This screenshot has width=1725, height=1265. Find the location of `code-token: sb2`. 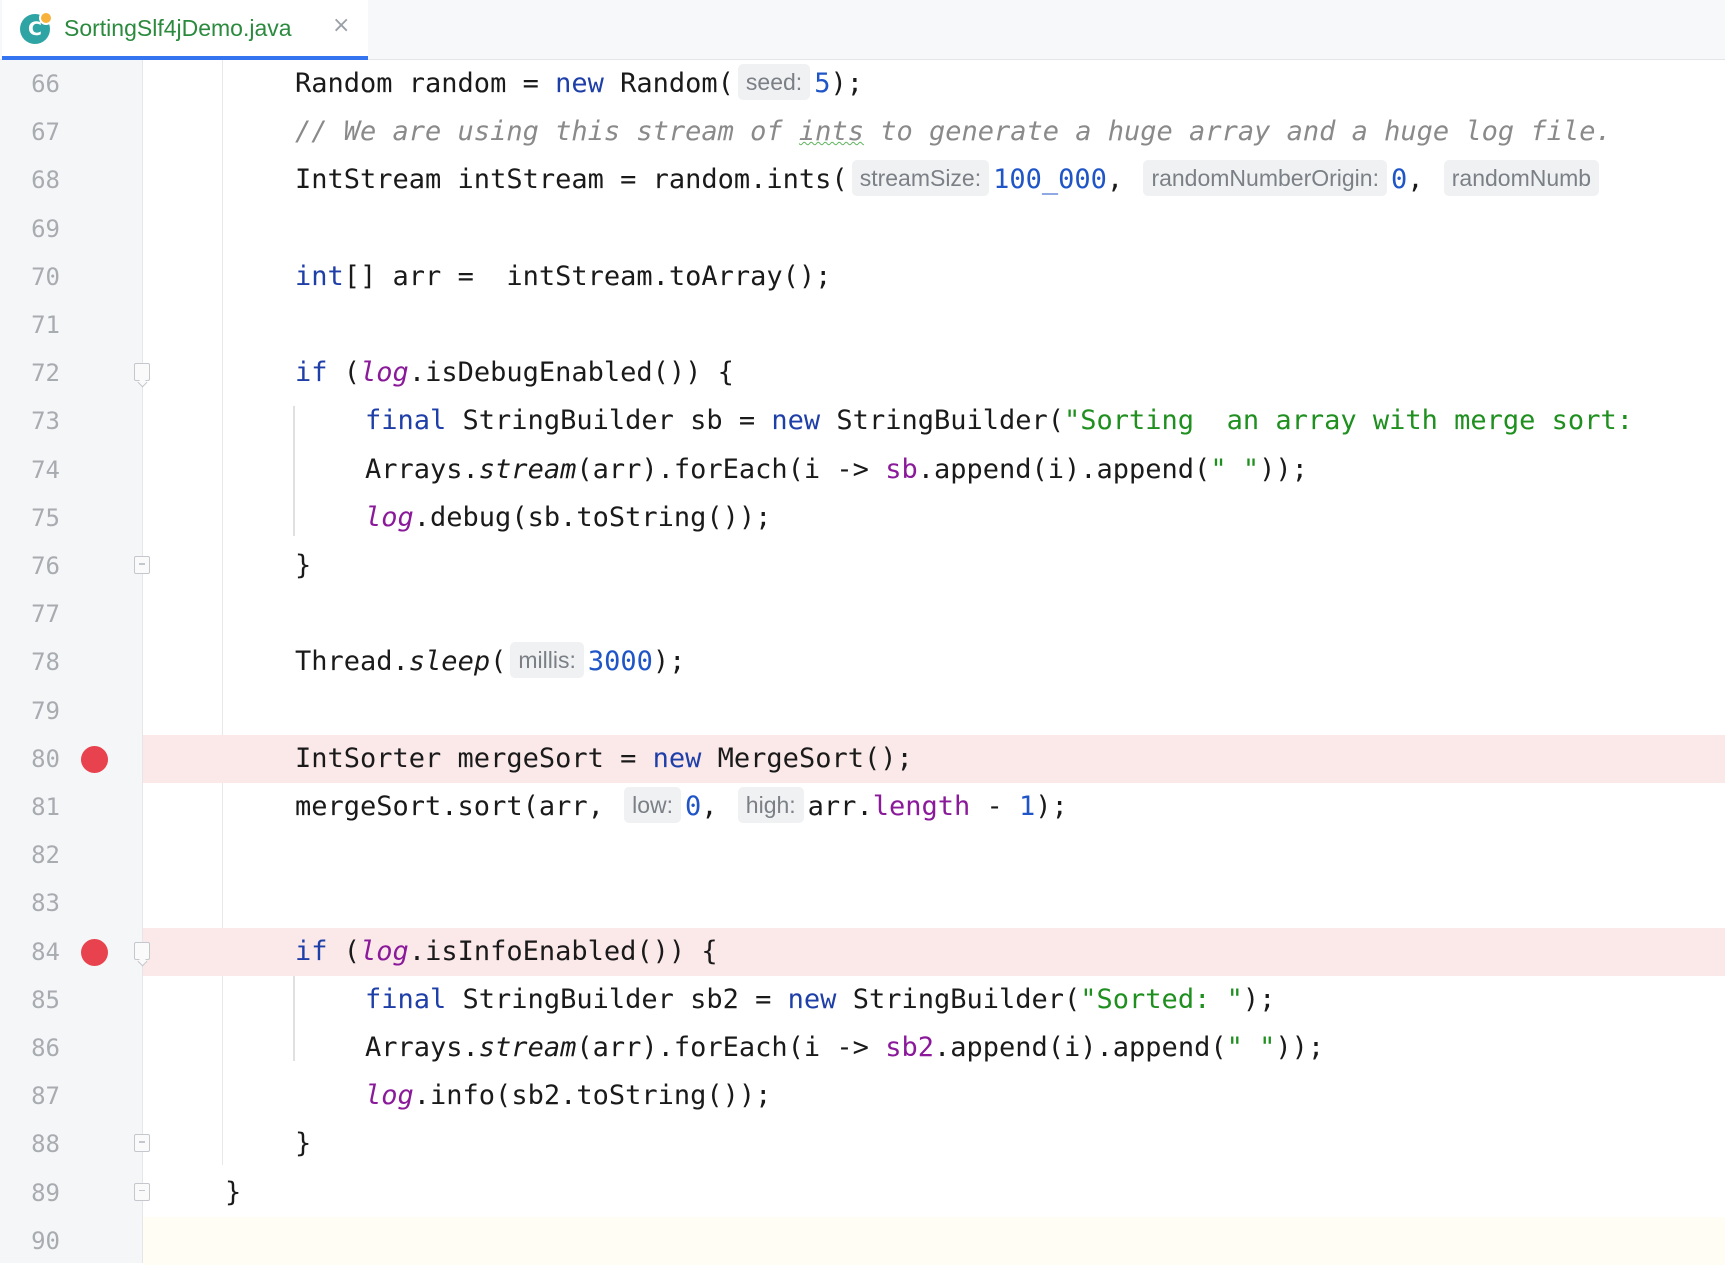

code-token: sb2 is located at coordinates (909, 1047).